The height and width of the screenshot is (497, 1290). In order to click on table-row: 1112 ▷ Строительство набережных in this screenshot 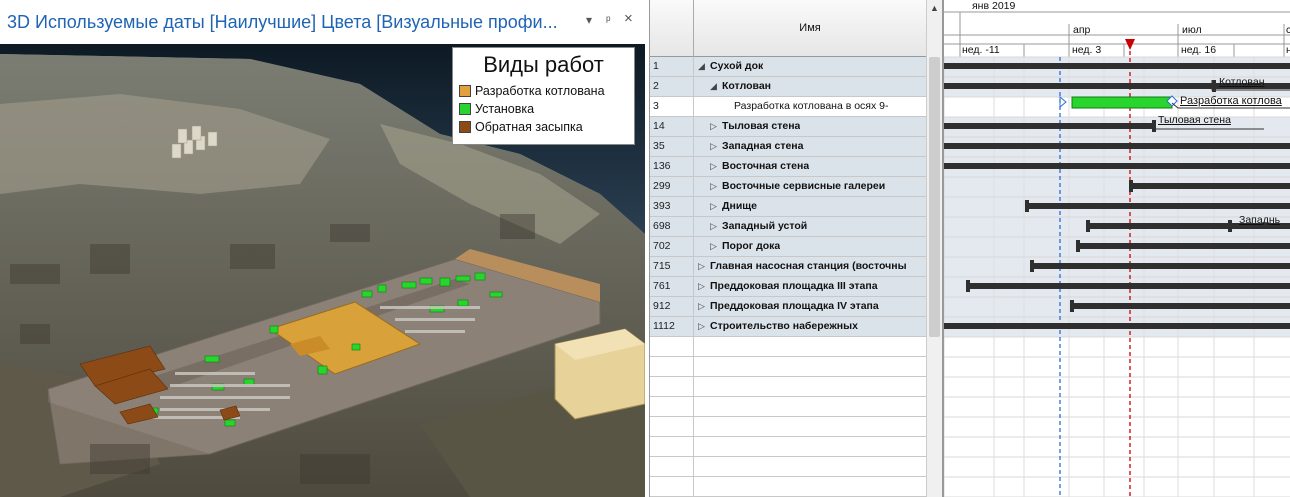, I will do `click(788, 327)`.